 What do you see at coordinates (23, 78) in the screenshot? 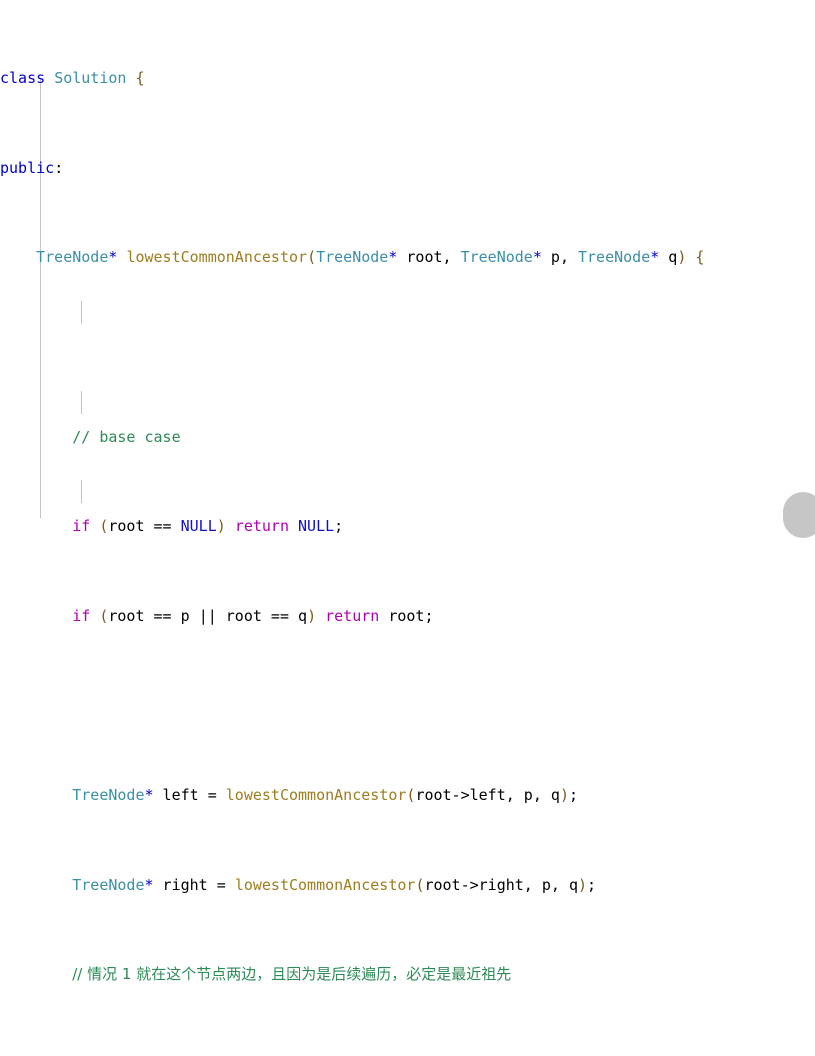
I see `keyword-class: class` at bounding box center [23, 78].